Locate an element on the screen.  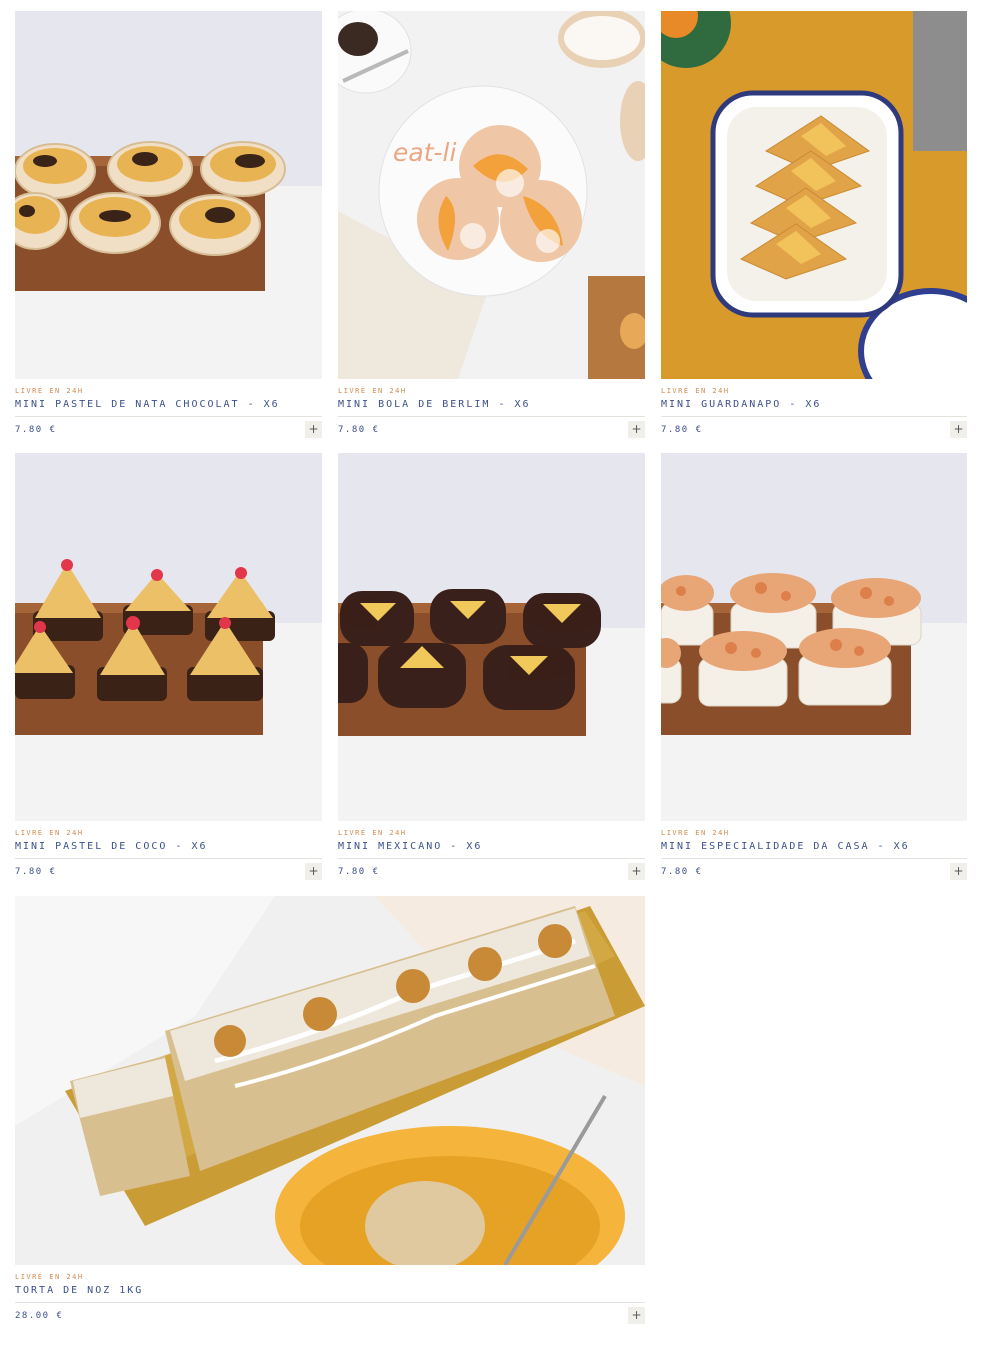
product-name: MINI ESPECIALIDADE DA CASA - X6 is located at coordinates (814, 846).